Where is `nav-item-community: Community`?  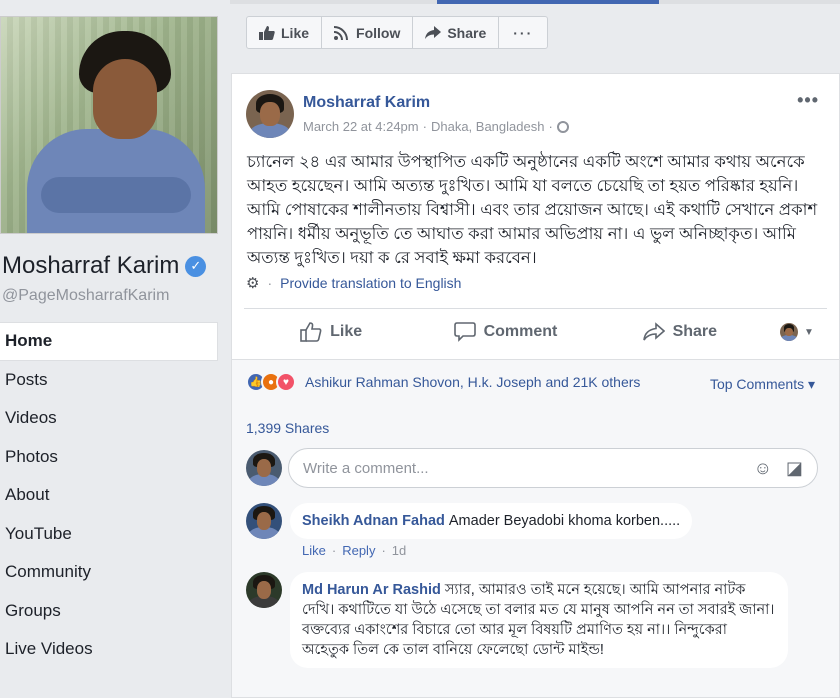 nav-item-community: Community is located at coordinates (109, 572).